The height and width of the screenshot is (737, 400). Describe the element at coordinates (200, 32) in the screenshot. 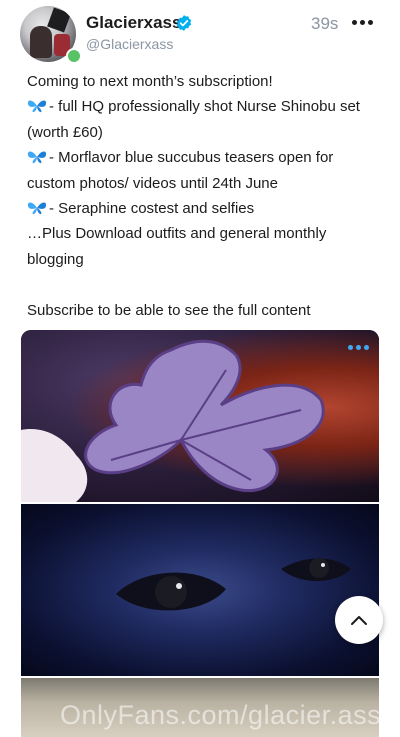

I see `post-header: Glacierxass @Glacierxass 39s` at that location.